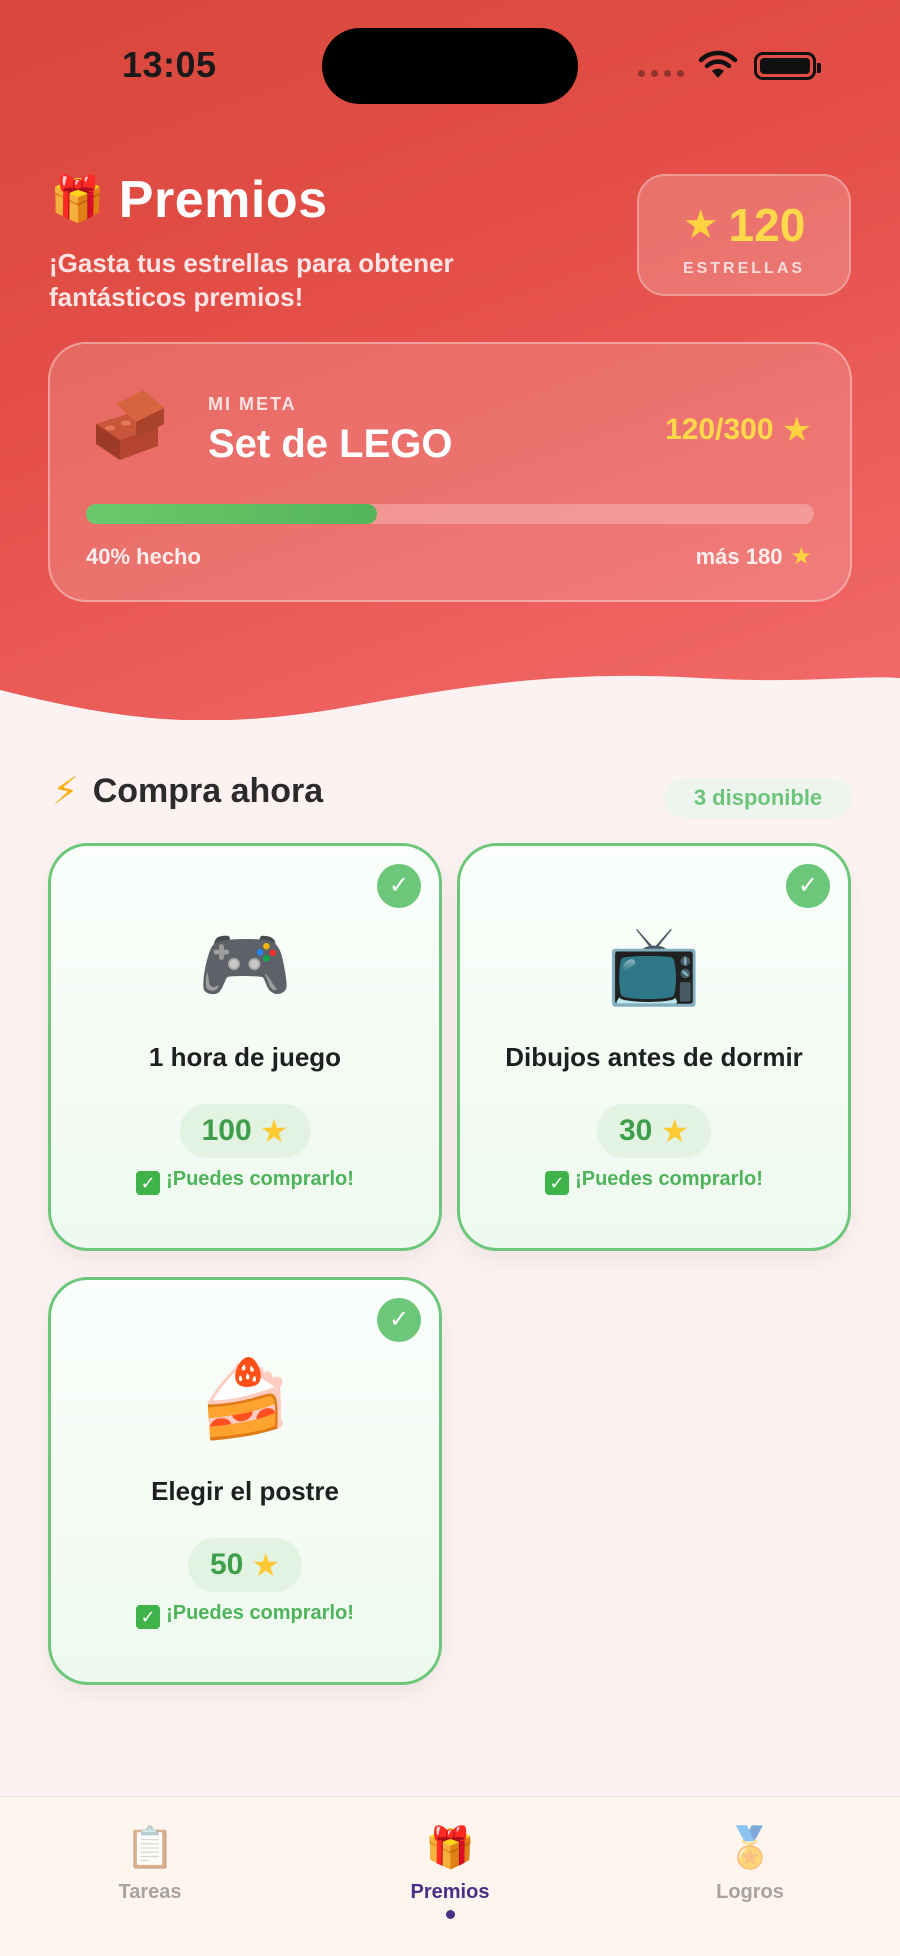 Image resolution: width=900 pixels, height=1956 pixels. Describe the element at coordinates (226, 1564) in the screenshot. I see `reward-price-value: 50` at that location.